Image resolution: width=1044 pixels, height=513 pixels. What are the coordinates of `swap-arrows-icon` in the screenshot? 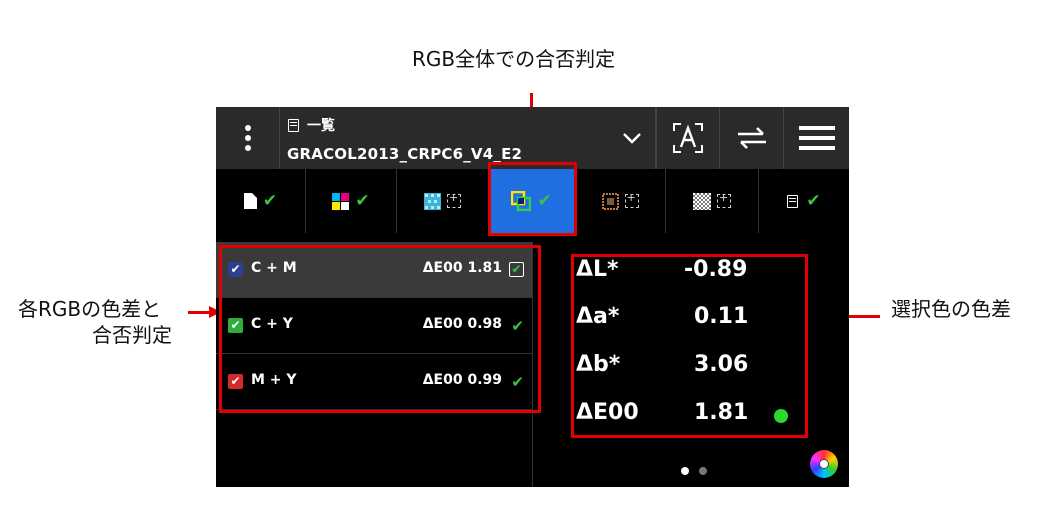 It's located at (751, 138).